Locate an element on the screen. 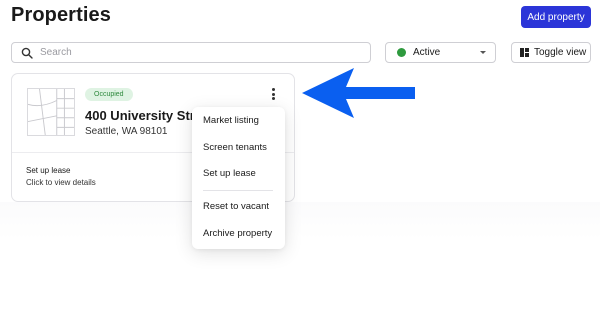 The width and height of the screenshot is (600, 321). task-subtitle: Click to view details is located at coordinates (61, 182).